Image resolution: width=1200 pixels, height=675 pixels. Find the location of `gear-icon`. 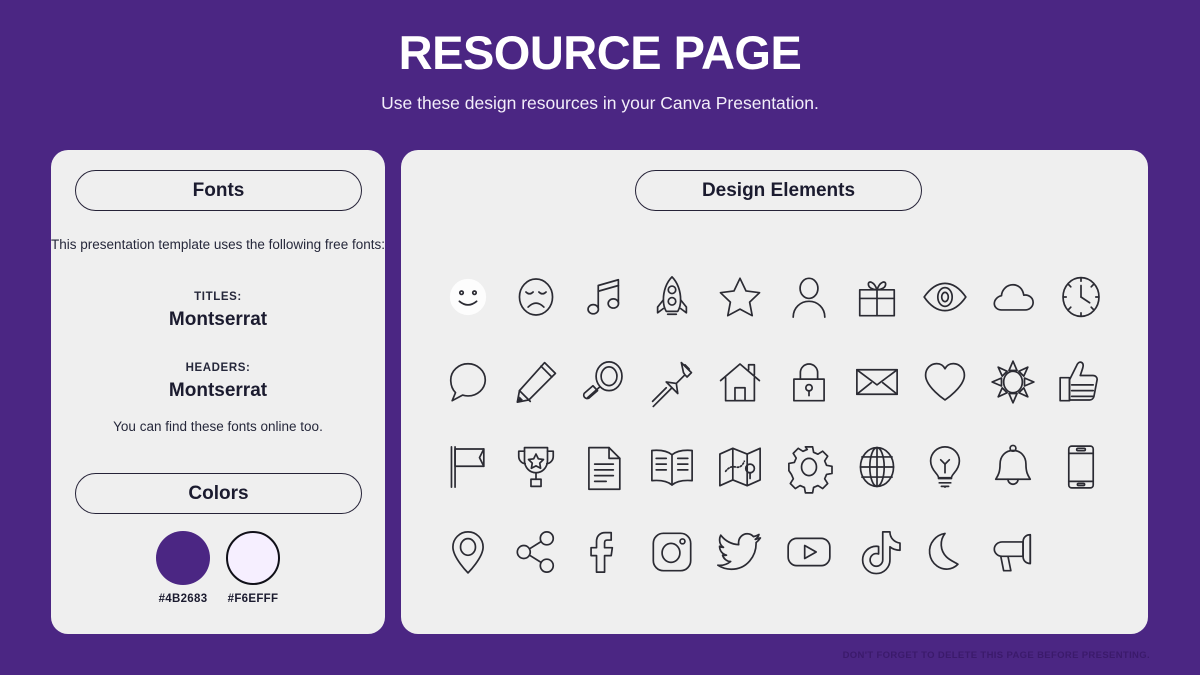

gear-icon is located at coordinates (809, 467).